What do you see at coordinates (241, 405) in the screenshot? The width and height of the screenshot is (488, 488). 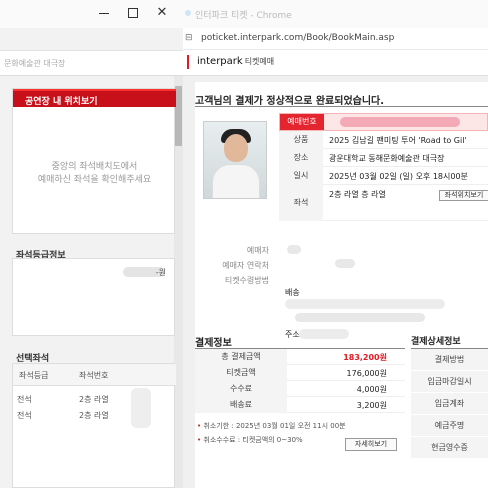 I see `payment-label: 배송료` at bounding box center [241, 405].